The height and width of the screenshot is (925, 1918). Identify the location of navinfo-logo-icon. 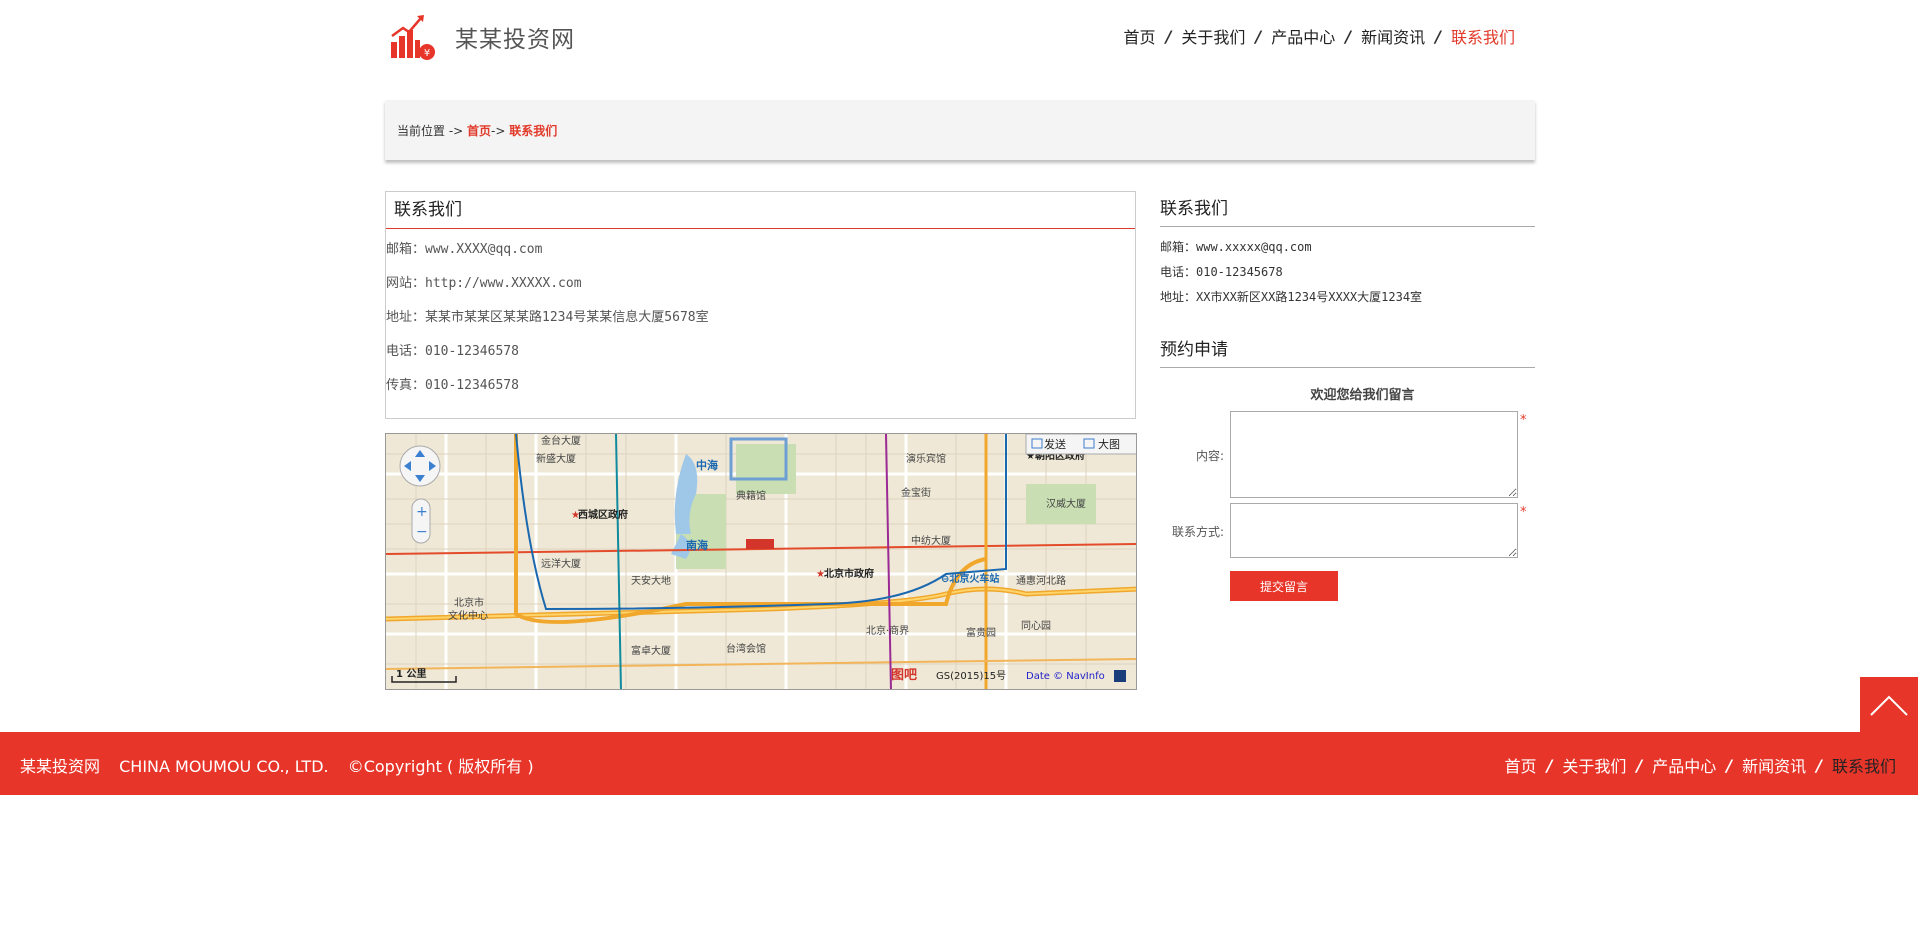
(1120, 676).